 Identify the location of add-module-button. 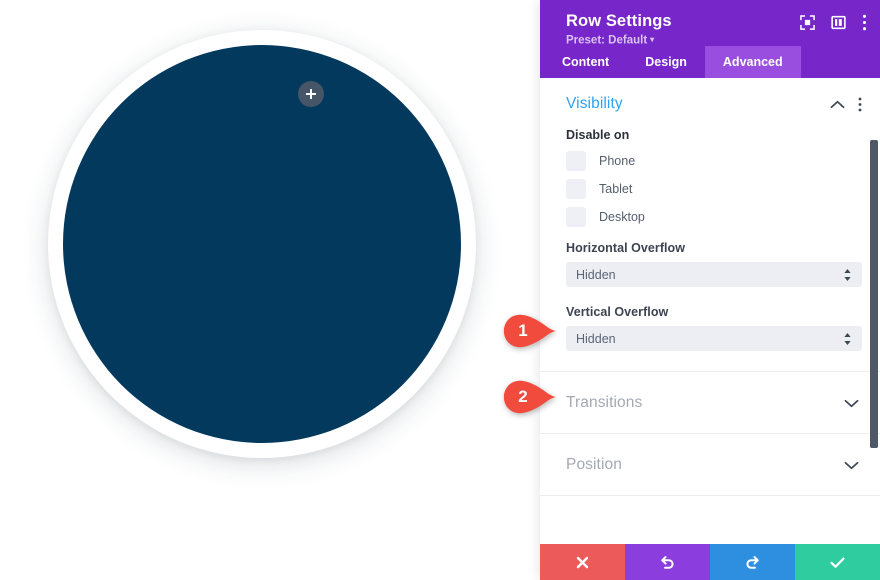
(311, 94).